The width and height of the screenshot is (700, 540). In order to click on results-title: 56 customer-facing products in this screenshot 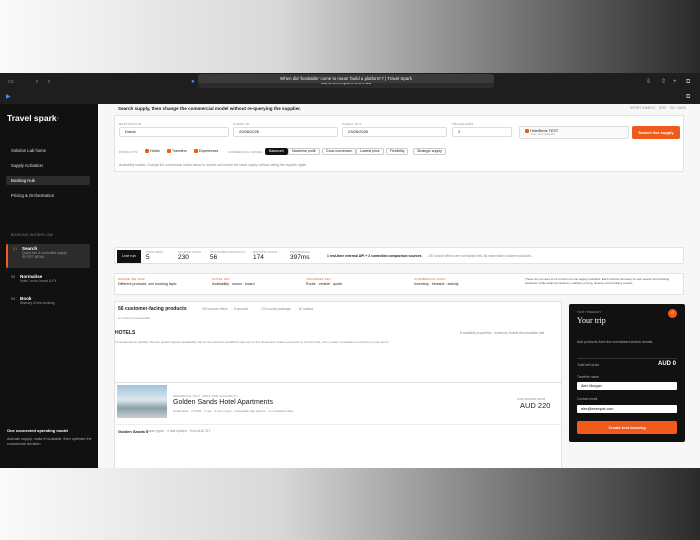, I will do `click(152, 309)`.